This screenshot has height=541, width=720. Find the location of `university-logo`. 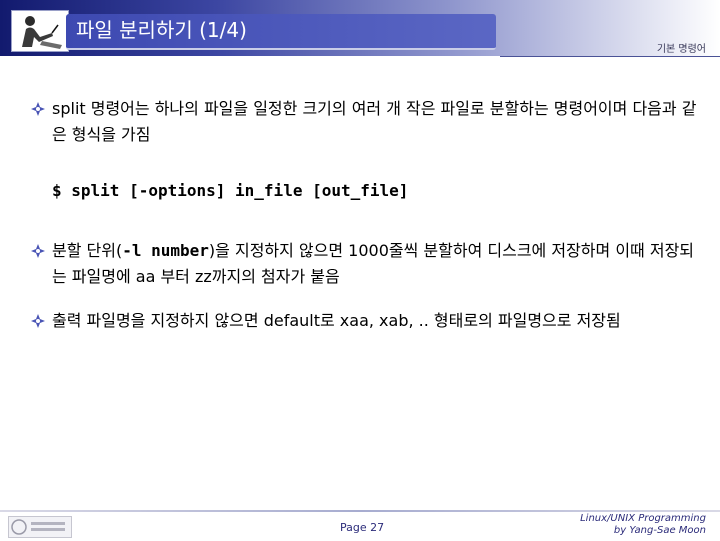

university-logo is located at coordinates (40, 527).